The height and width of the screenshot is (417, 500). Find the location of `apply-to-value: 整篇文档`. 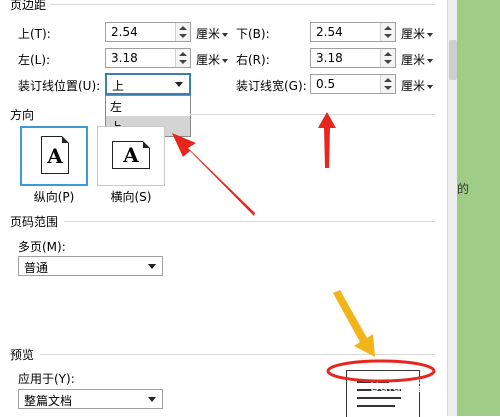

apply-to-value: 整篇文档 is located at coordinates (48, 401).